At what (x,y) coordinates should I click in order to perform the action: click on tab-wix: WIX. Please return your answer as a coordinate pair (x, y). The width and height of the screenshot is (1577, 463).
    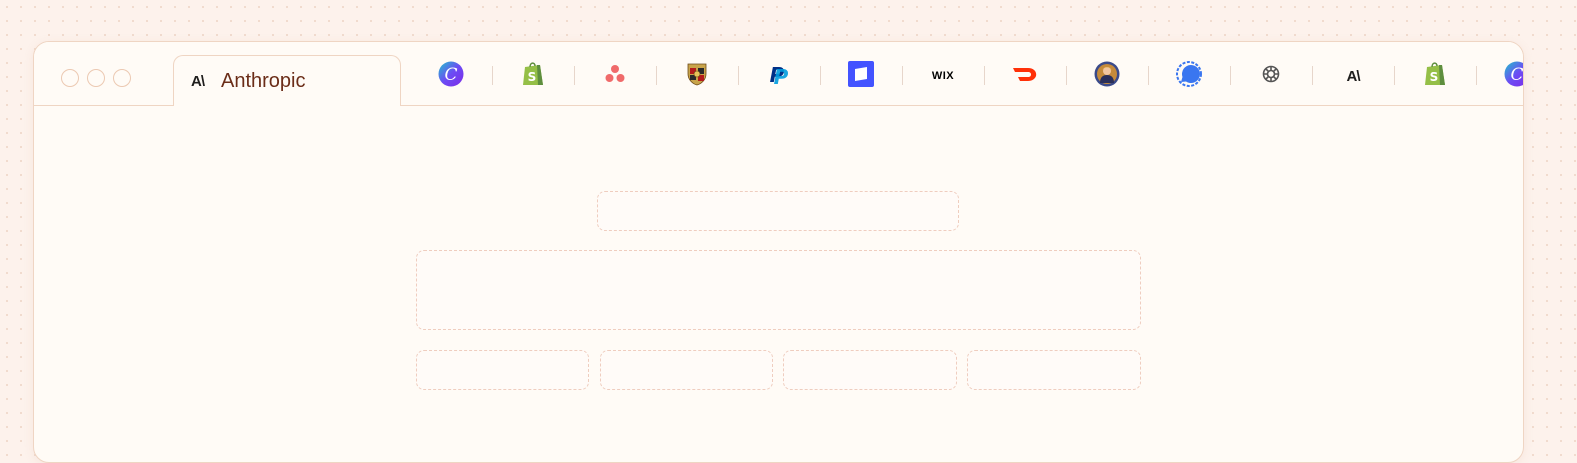
    Looking at the image, I should click on (943, 76).